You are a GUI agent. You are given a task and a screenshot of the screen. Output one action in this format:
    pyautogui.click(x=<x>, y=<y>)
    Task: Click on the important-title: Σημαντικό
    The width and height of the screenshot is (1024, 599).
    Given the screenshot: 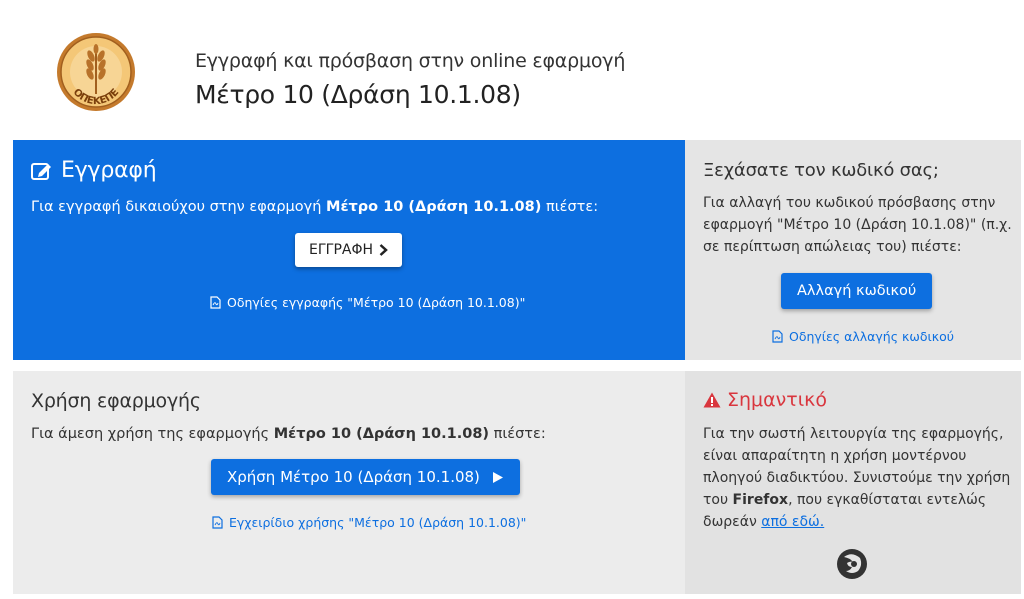 What is the action you would take?
    pyautogui.click(x=765, y=400)
    